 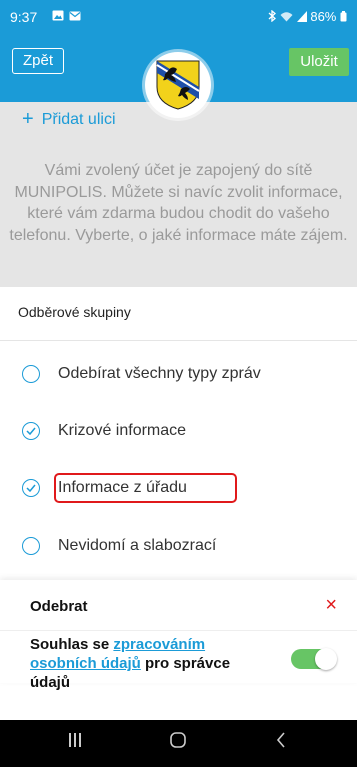 I want to click on close-icon: ×, so click(x=331, y=605).